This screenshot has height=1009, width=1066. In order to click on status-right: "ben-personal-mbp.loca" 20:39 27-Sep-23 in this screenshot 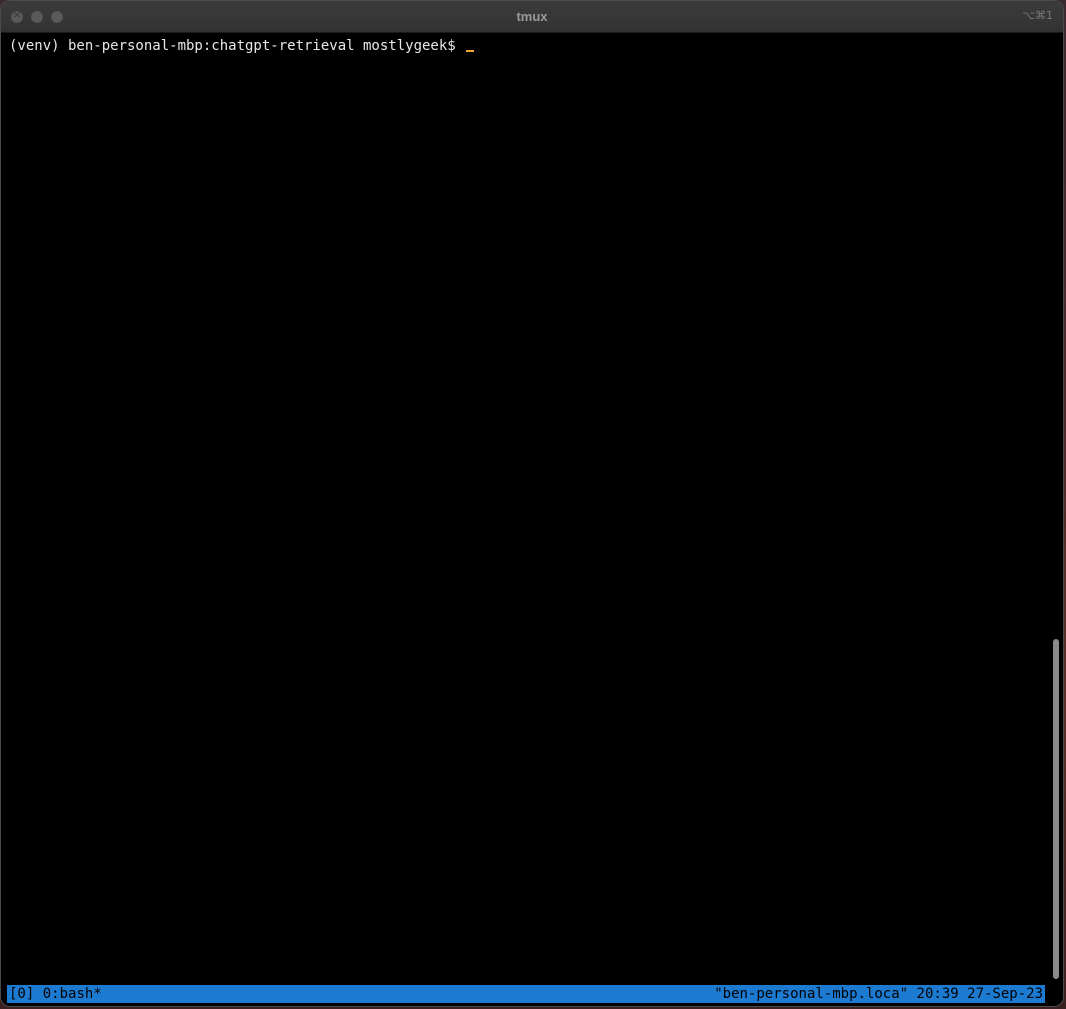, I will do `click(878, 994)`.